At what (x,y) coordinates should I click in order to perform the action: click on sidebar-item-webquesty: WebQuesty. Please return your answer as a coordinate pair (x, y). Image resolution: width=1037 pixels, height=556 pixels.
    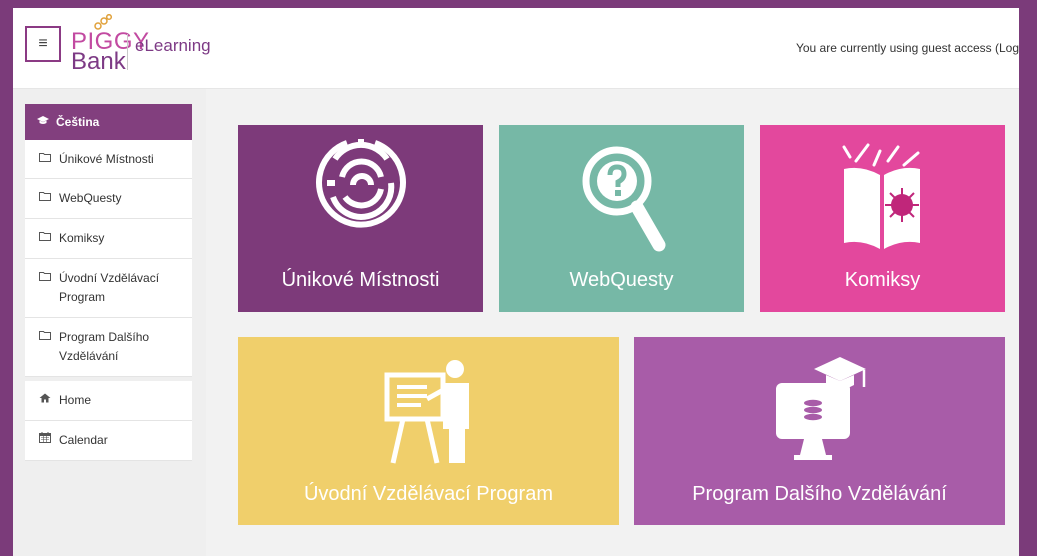
    Looking at the image, I should click on (108, 199).